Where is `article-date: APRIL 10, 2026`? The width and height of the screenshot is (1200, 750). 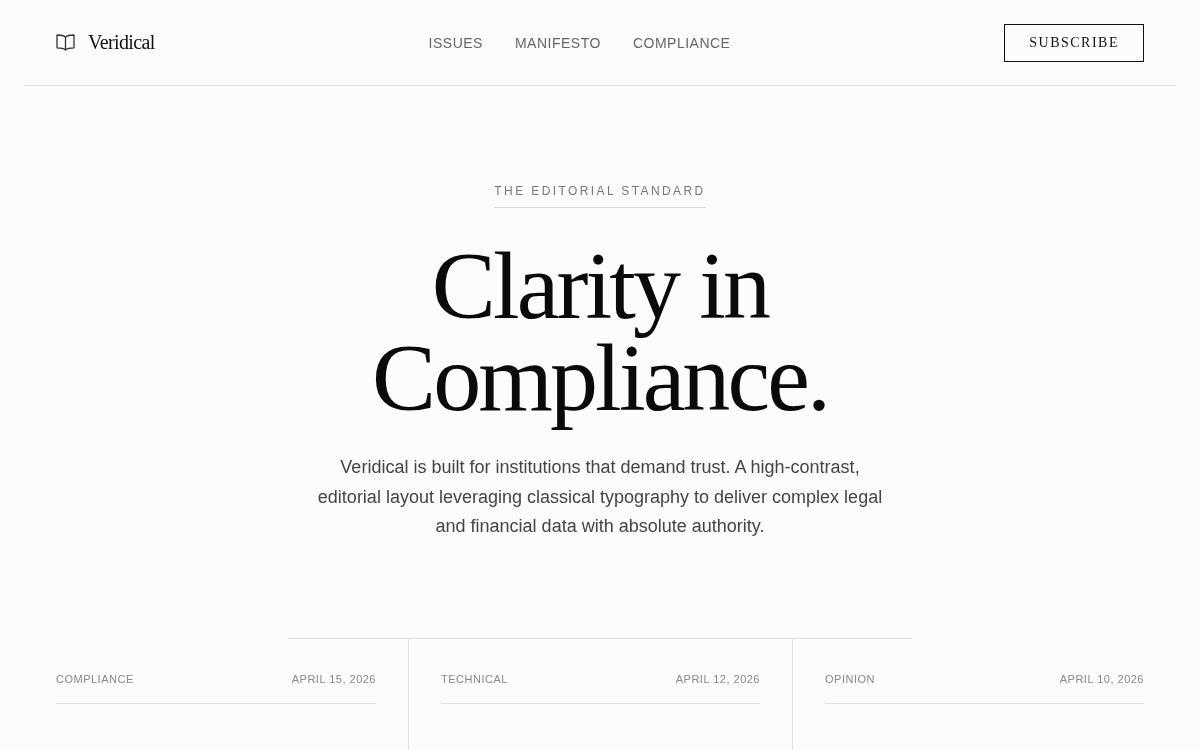
article-date: APRIL 10, 2026 is located at coordinates (1101, 680).